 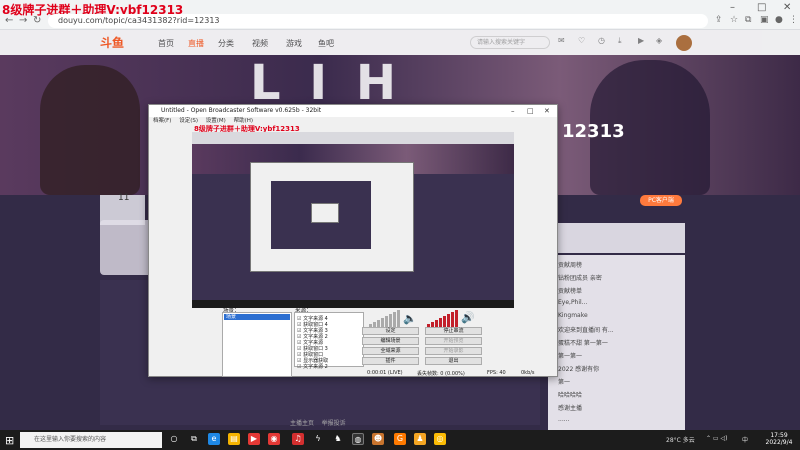 What do you see at coordinates (194, 439) in the screenshot?
I see `multitask-icon: ⧉` at bounding box center [194, 439].